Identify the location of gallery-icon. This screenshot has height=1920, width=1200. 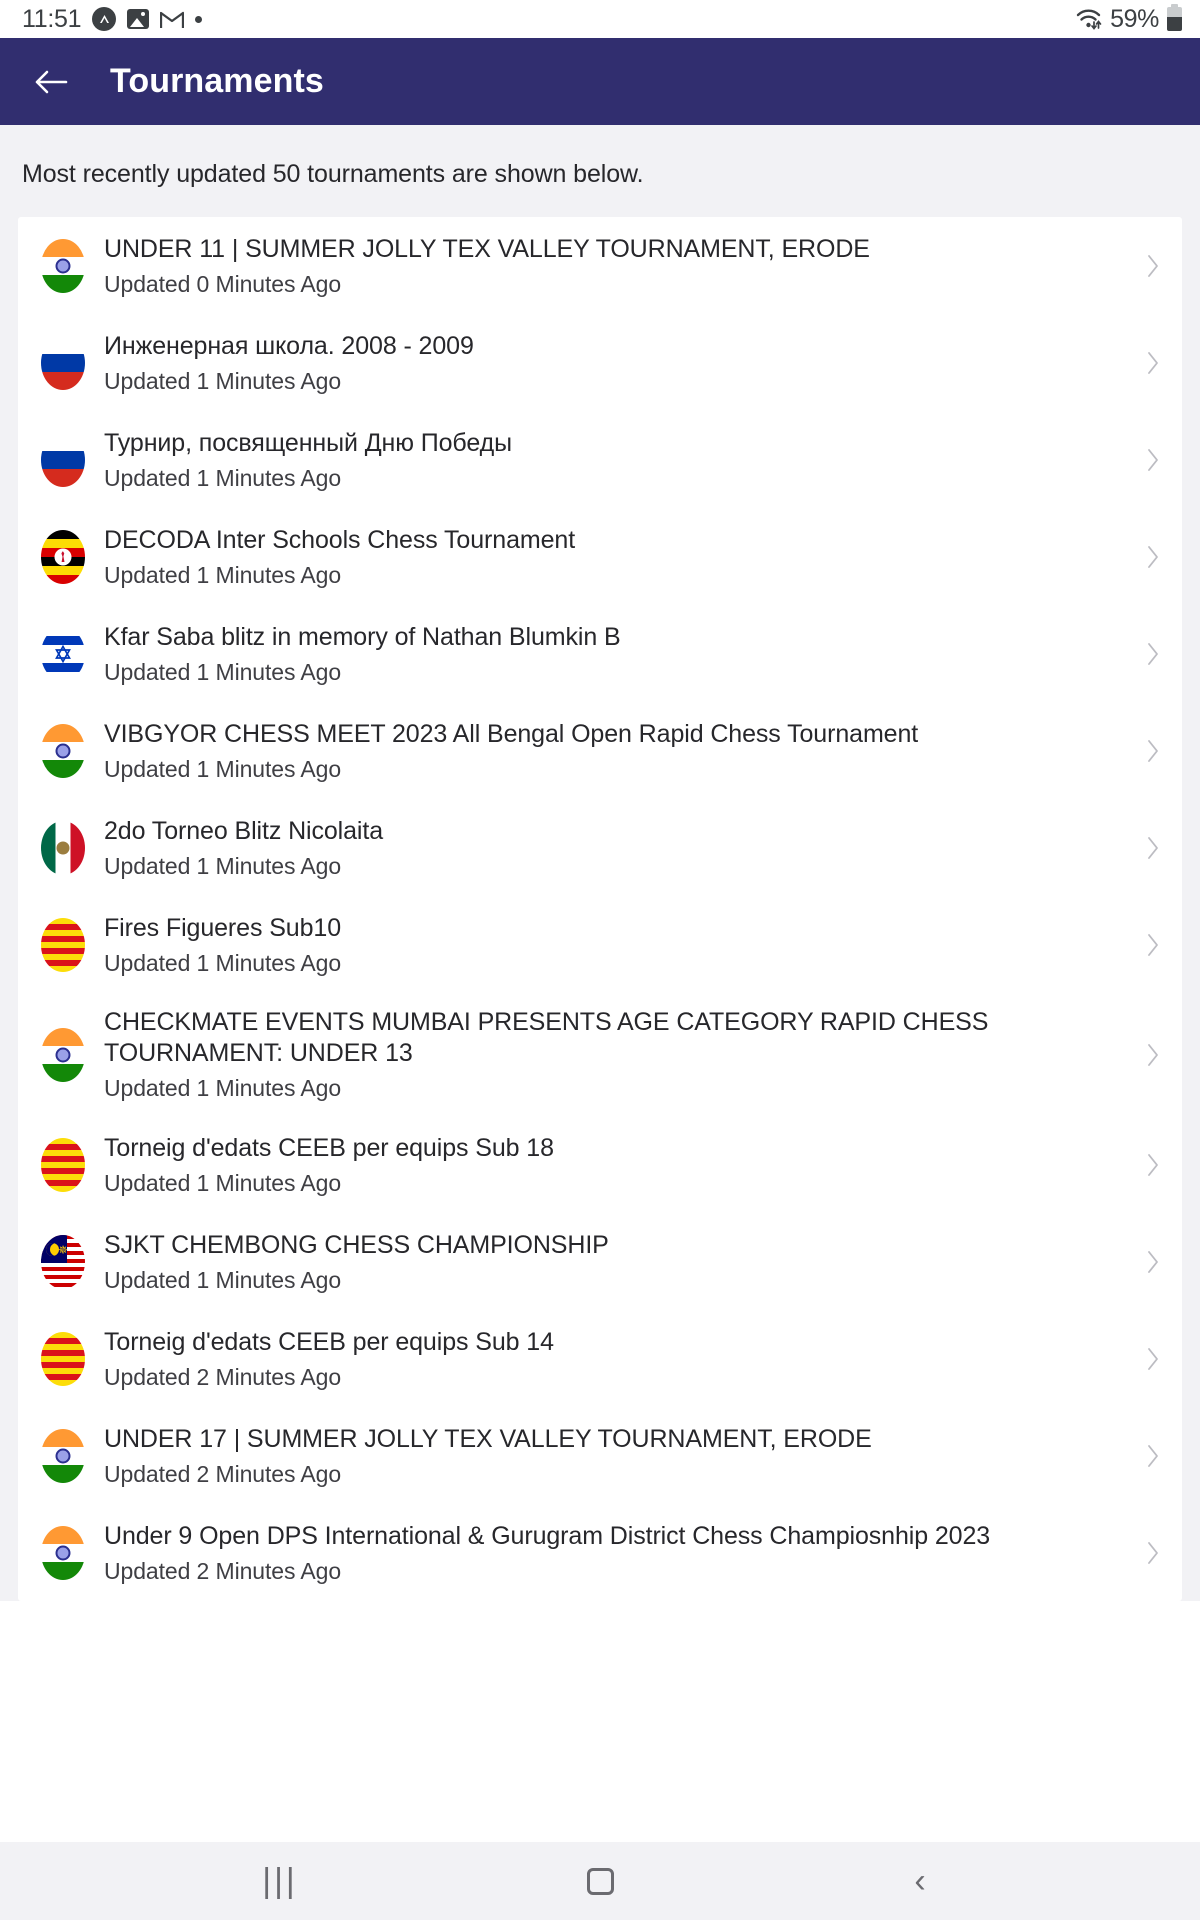
(138, 19).